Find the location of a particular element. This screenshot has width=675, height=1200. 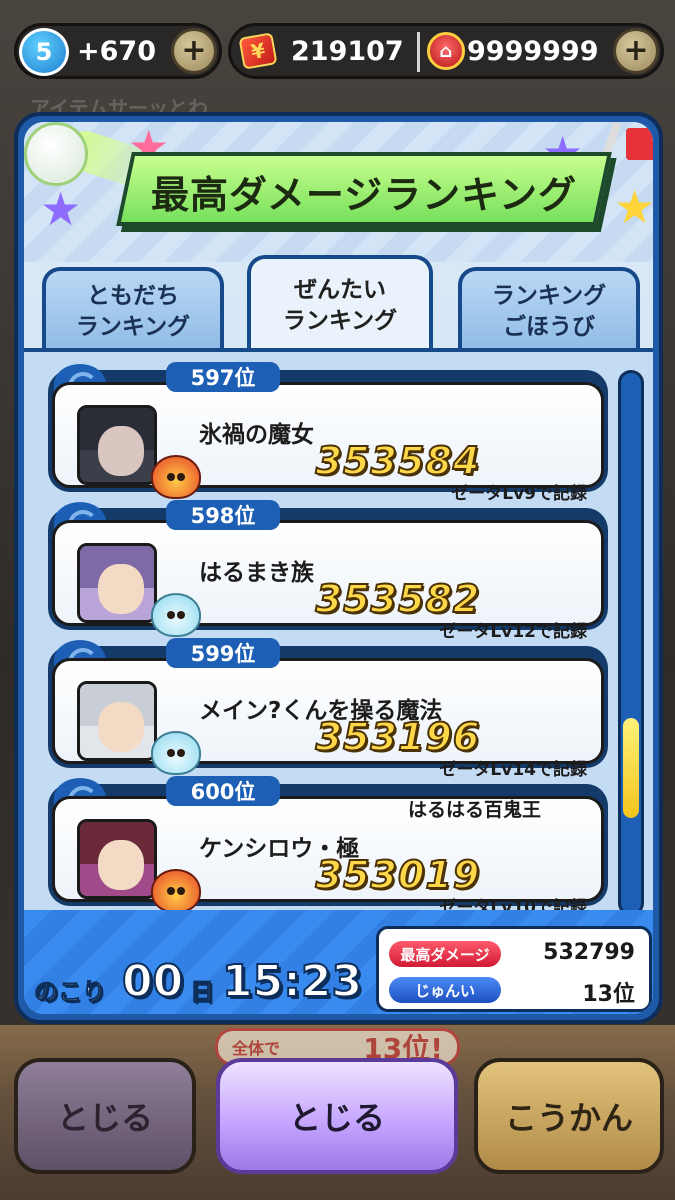

day-unit: 日 is located at coordinates (202, 992).